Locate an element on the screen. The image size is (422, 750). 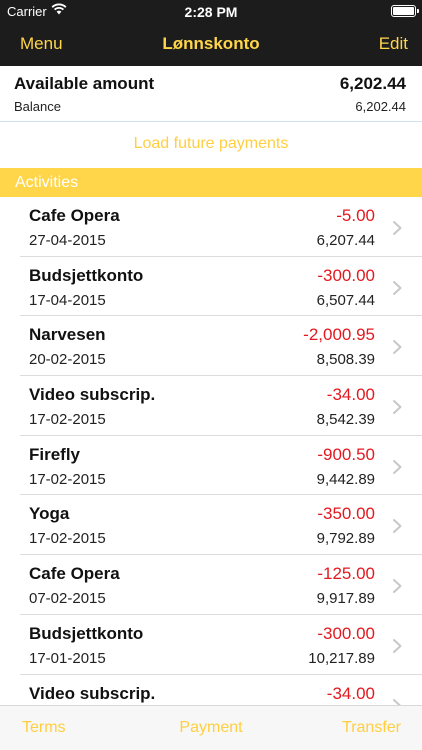
status-time: 2:28 PM is located at coordinates (211, 12).